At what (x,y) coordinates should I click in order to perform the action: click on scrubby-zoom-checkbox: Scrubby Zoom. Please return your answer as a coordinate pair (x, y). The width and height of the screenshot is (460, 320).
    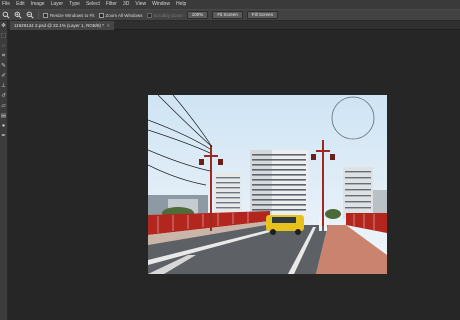
    Looking at the image, I should click on (164, 15).